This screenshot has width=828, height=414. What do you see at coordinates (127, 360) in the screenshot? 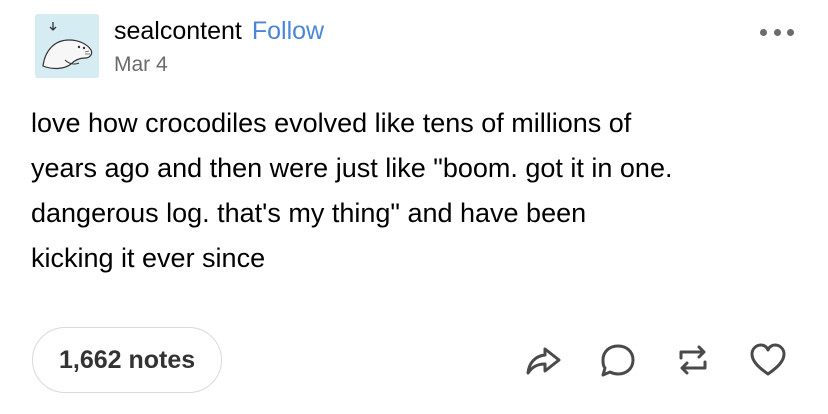
I see `notes-button: 1,662 notes` at bounding box center [127, 360].